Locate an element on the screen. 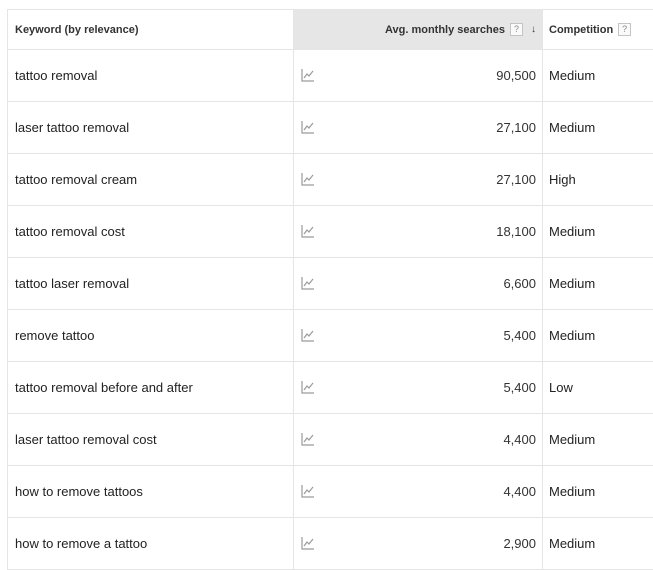  table-row: laser tattoo removal cost 4,400 Medium is located at coordinates (330, 440).